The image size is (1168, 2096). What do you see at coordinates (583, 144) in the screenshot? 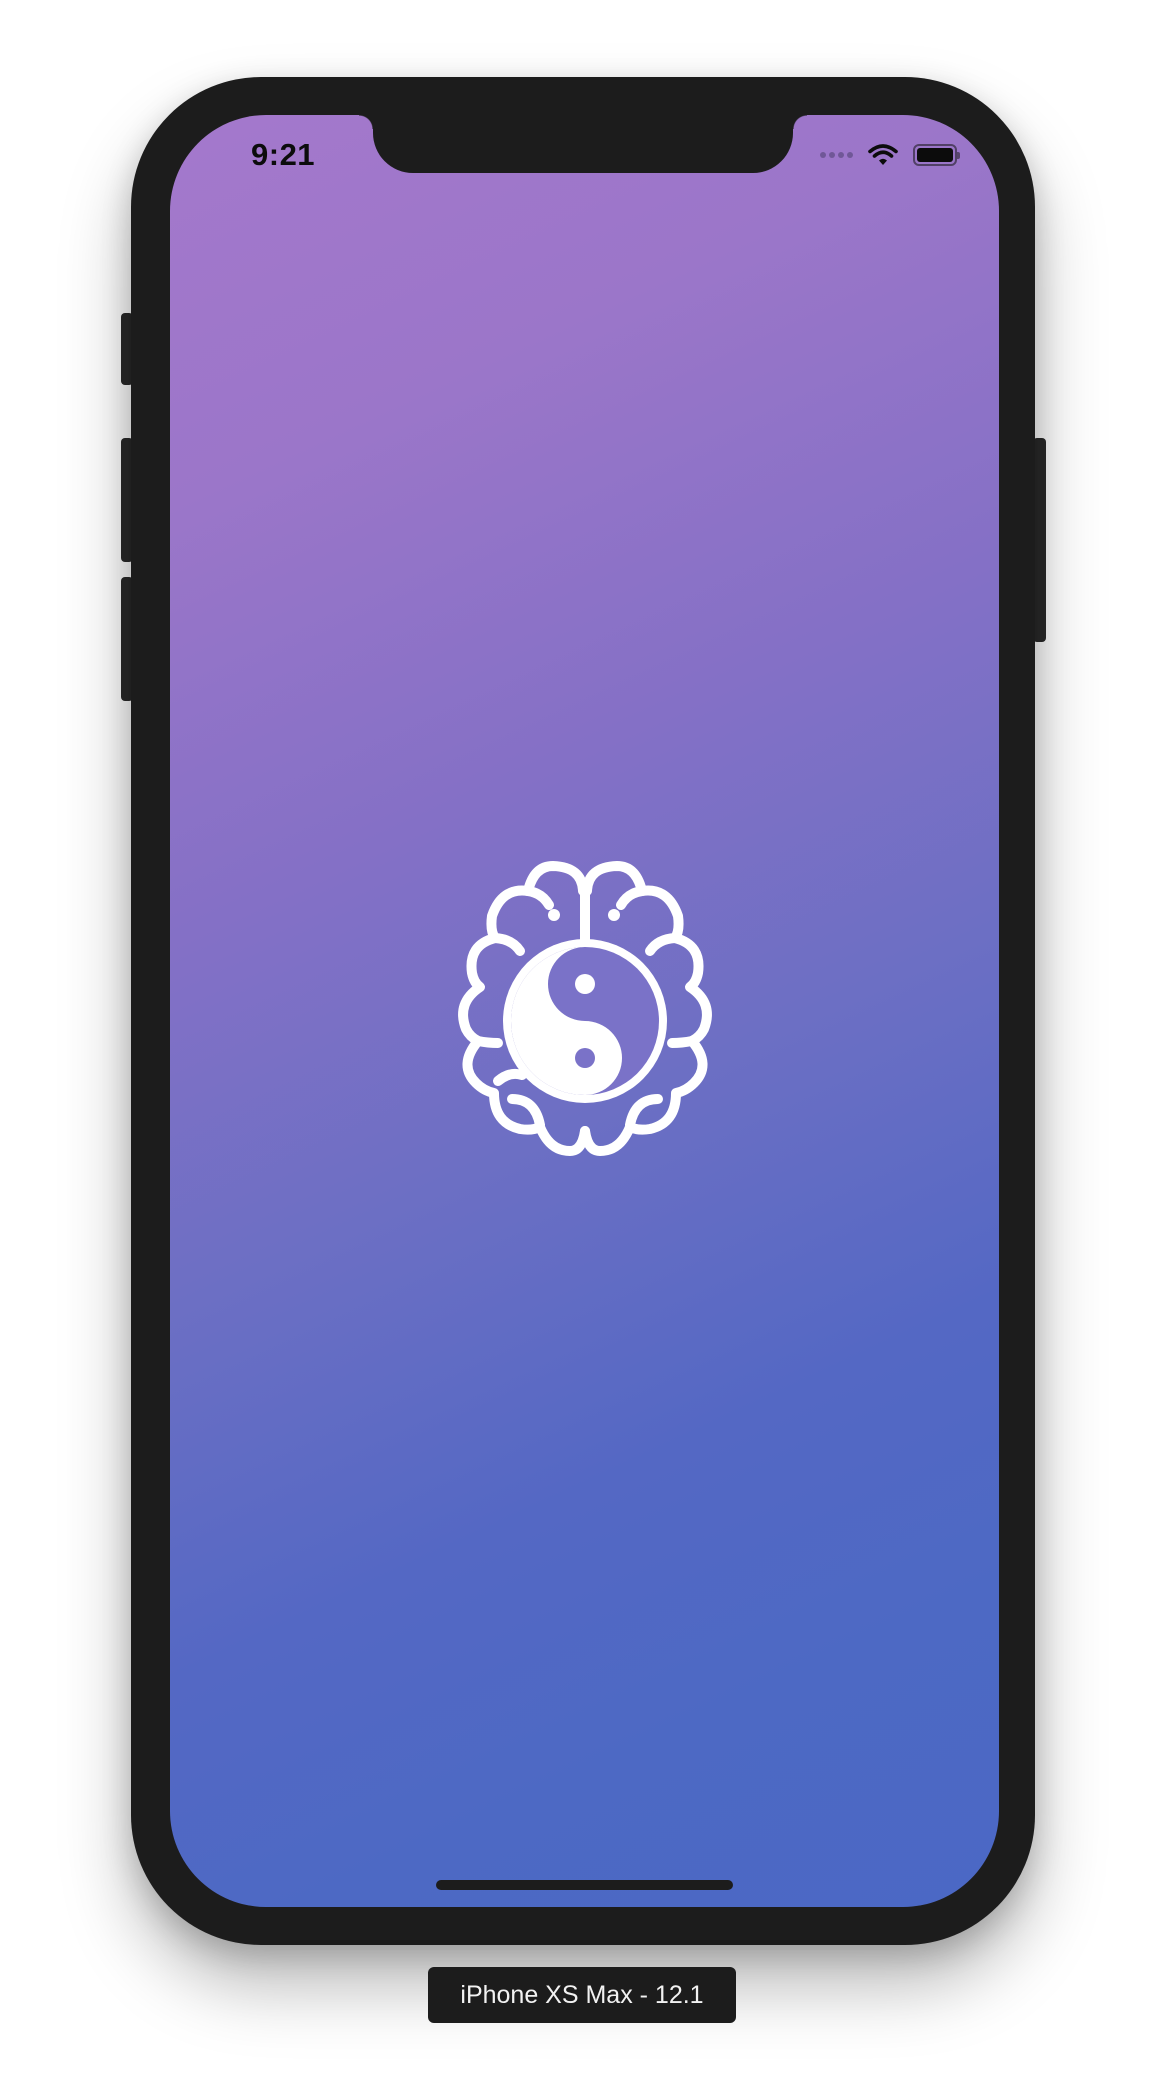
I see `notch` at bounding box center [583, 144].